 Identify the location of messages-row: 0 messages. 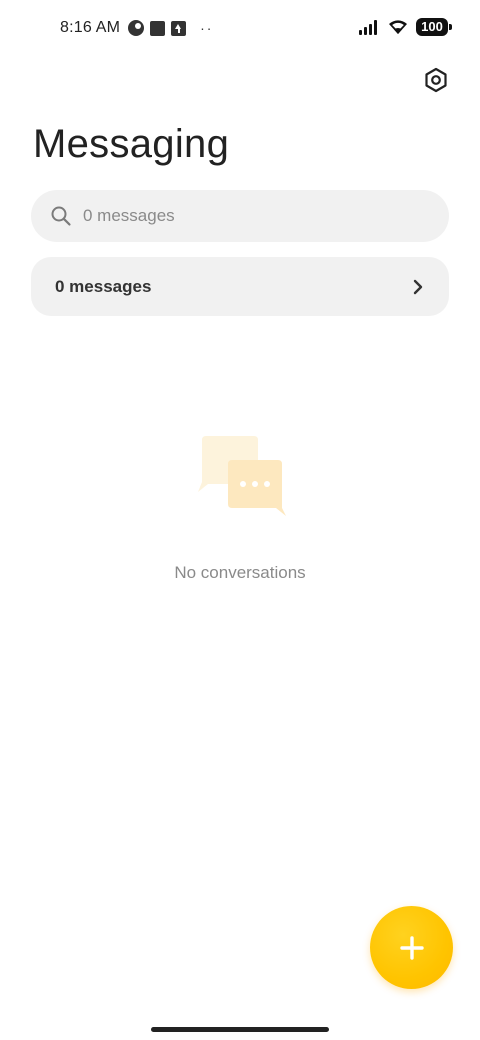
(240, 286).